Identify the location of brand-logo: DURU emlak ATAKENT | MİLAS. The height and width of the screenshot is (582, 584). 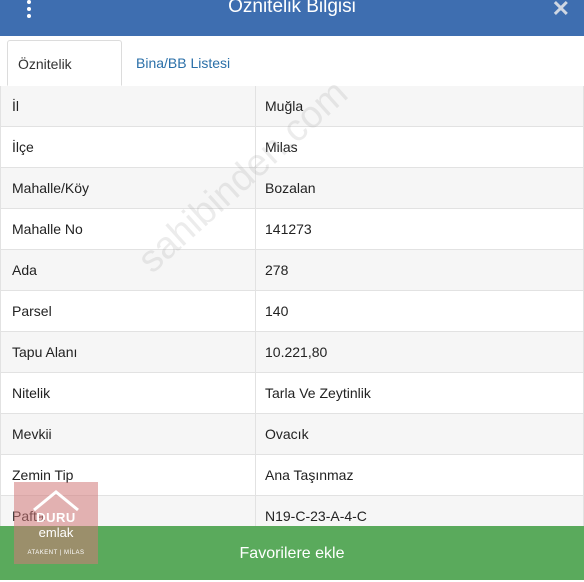
(56, 523).